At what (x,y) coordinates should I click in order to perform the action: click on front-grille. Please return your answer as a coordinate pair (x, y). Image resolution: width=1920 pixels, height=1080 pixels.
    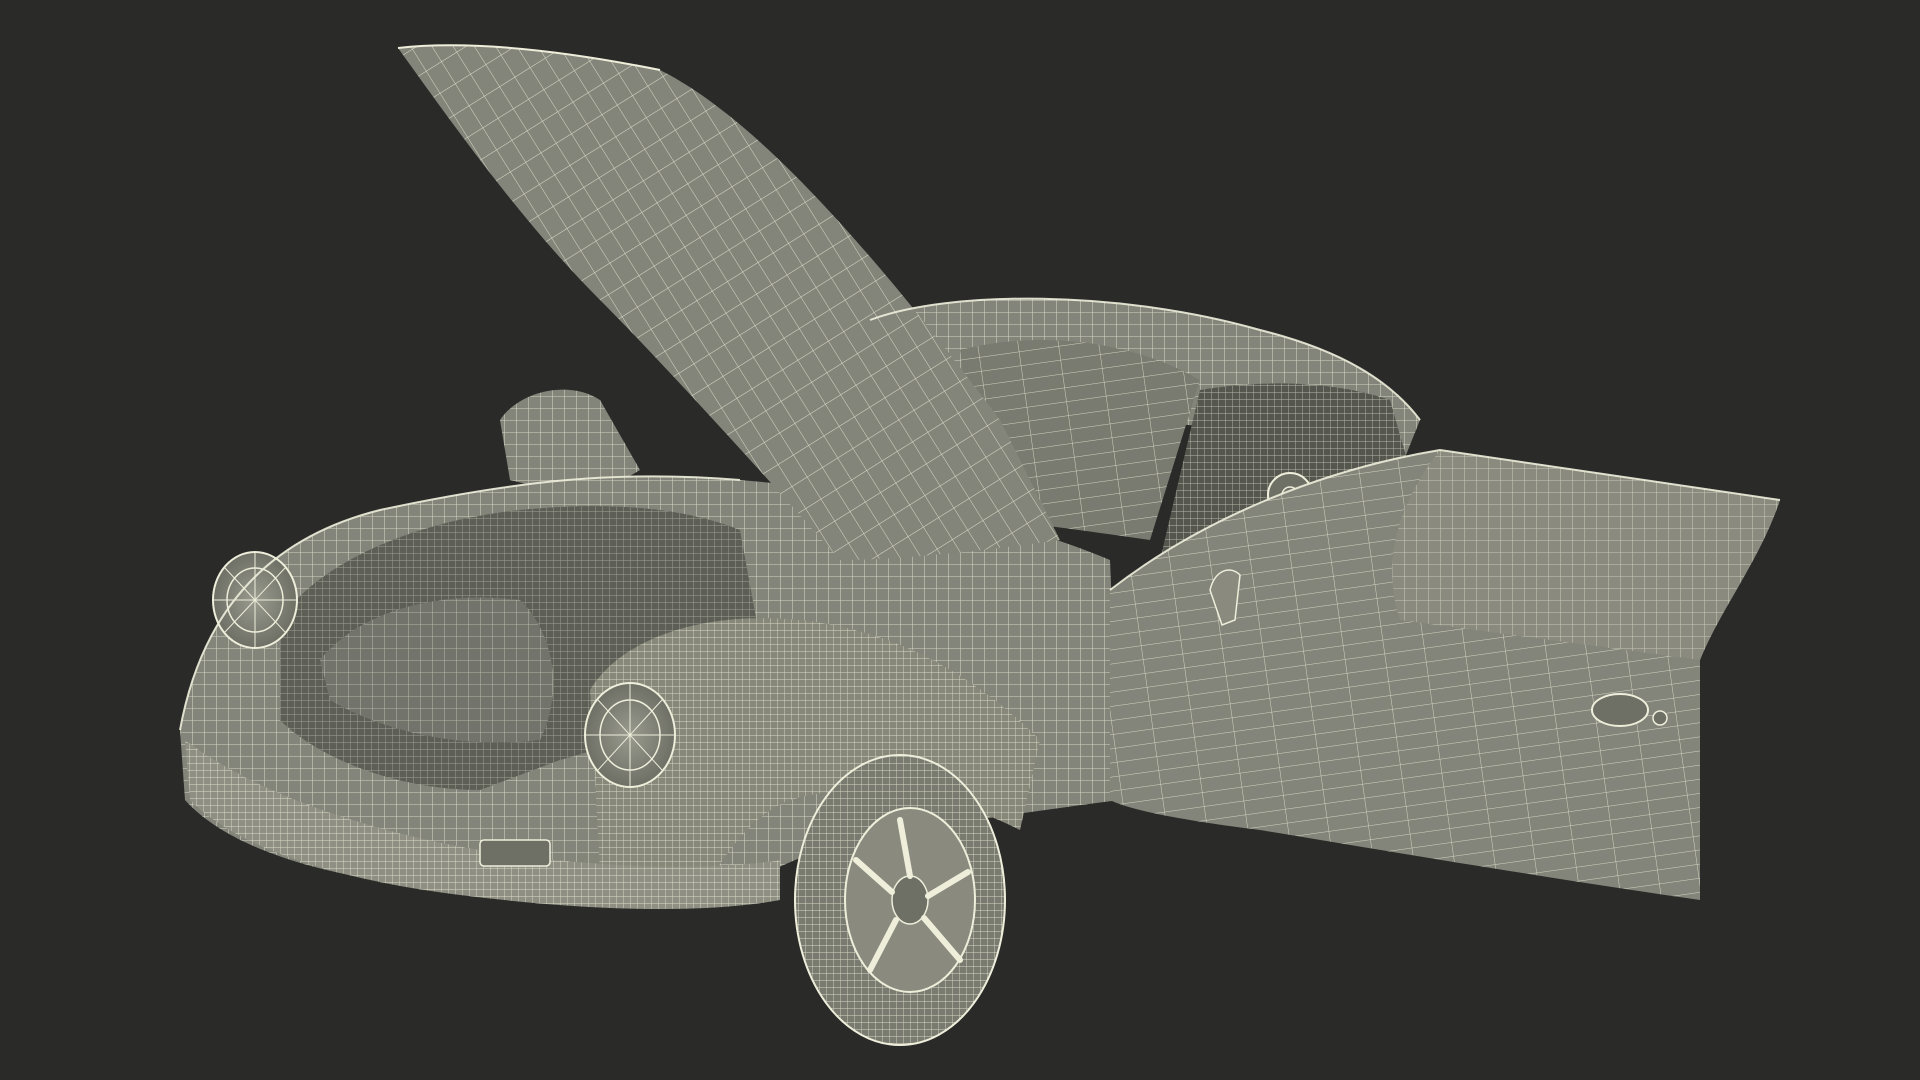
    Looking at the image, I should click on (515, 853).